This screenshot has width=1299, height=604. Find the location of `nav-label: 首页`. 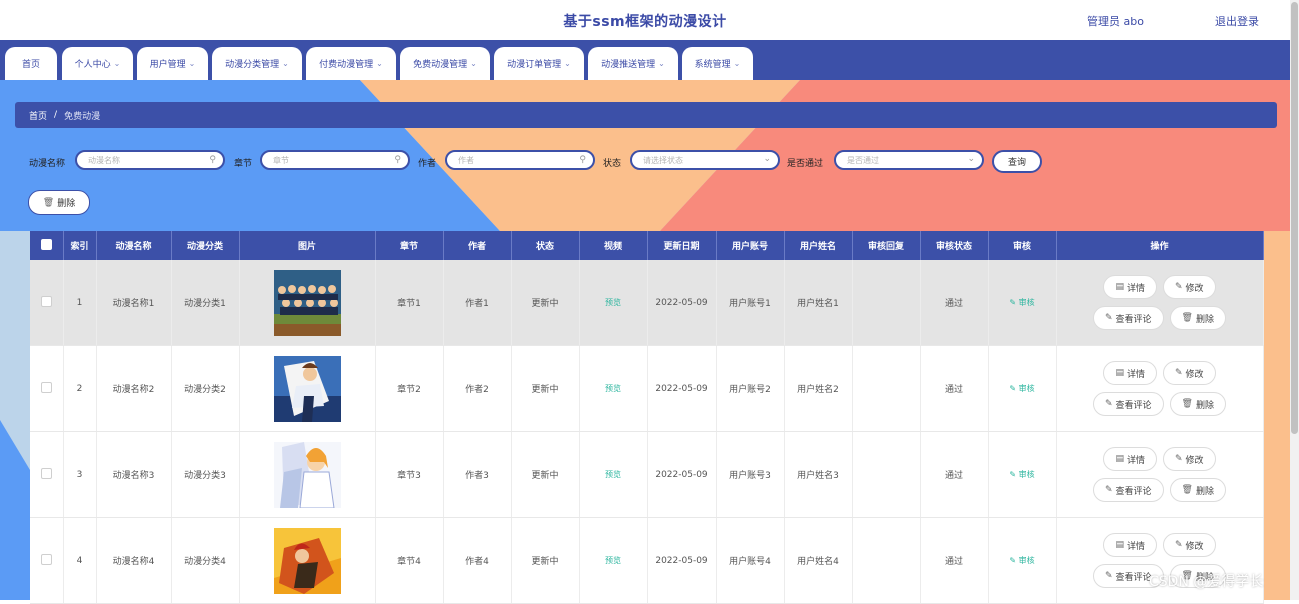

nav-label: 首页 is located at coordinates (30, 65).